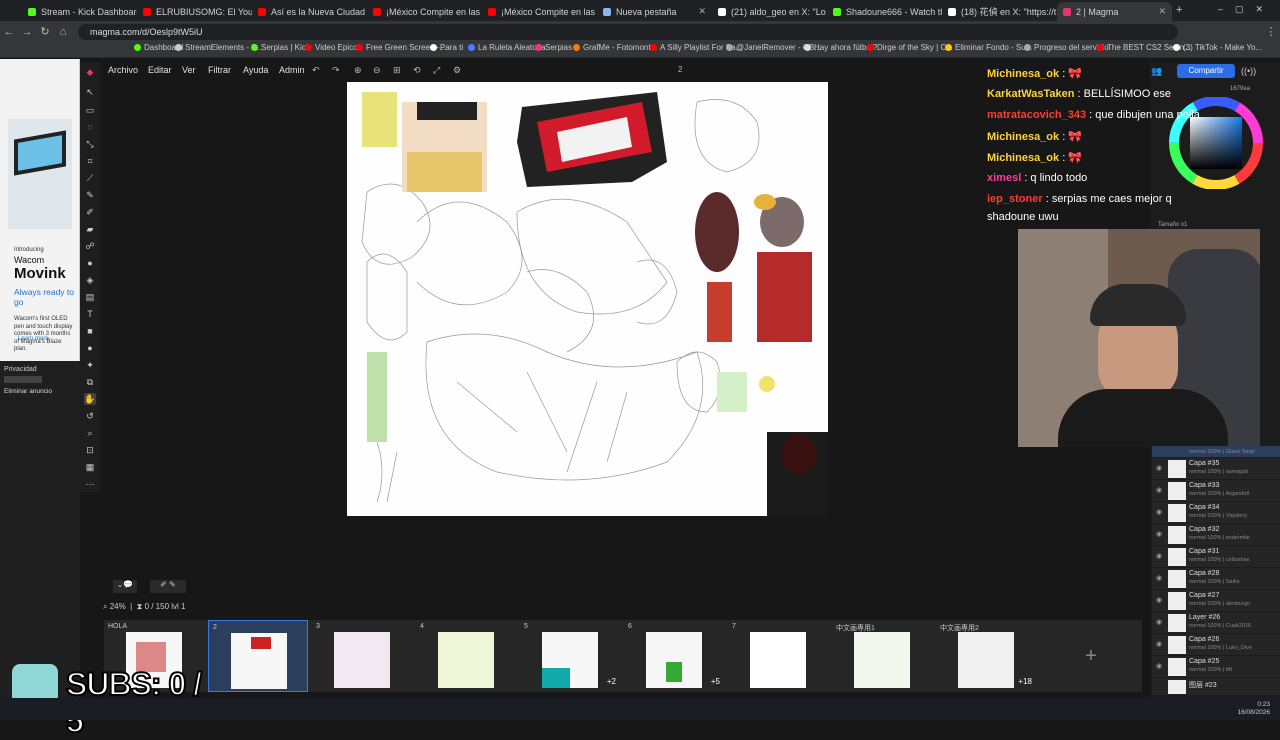 Image resolution: width=1280 pixels, height=740 pixels. I want to click on stamp-icon: ✦, so click(90, 365).